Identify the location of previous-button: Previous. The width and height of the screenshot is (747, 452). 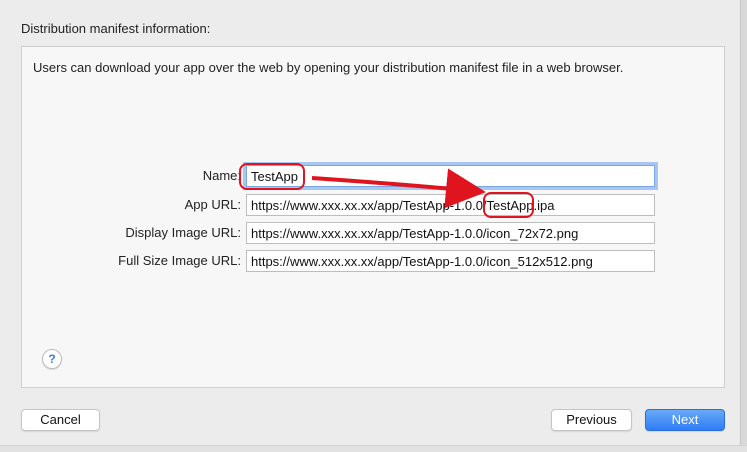
(591, 420).